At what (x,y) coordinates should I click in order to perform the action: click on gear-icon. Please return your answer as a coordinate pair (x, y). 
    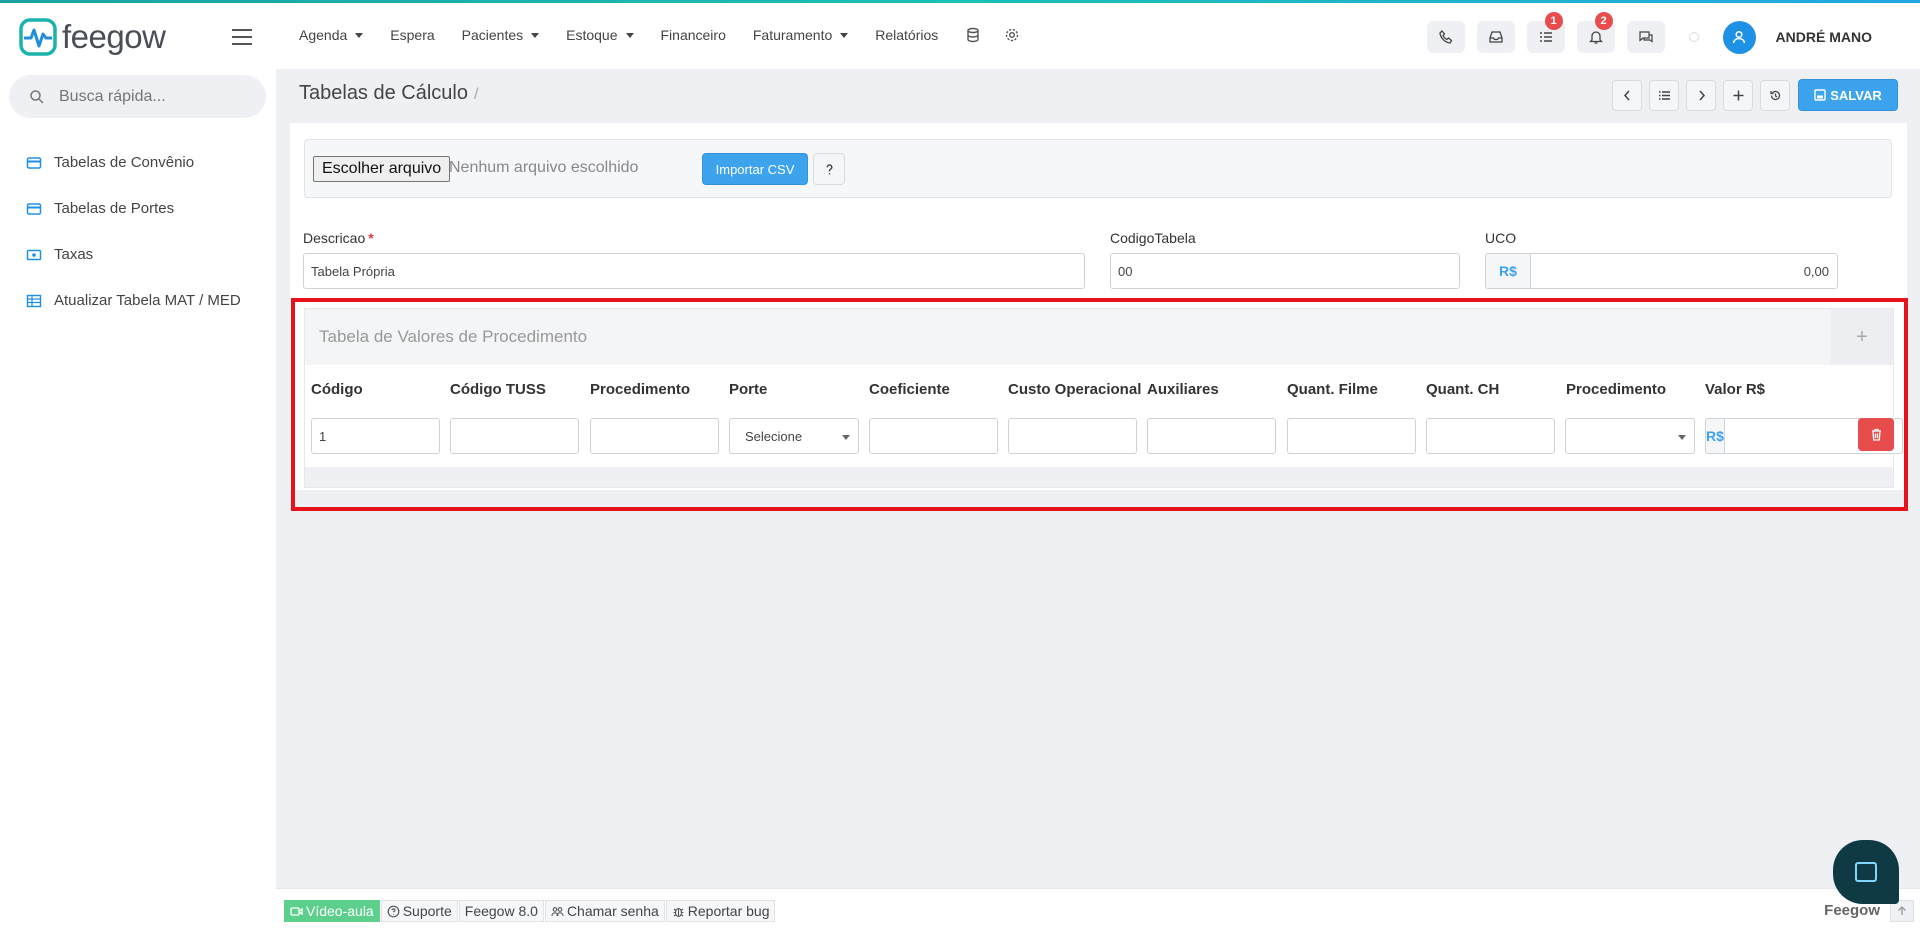
    Looking at the image, I should click on (1012, 35).